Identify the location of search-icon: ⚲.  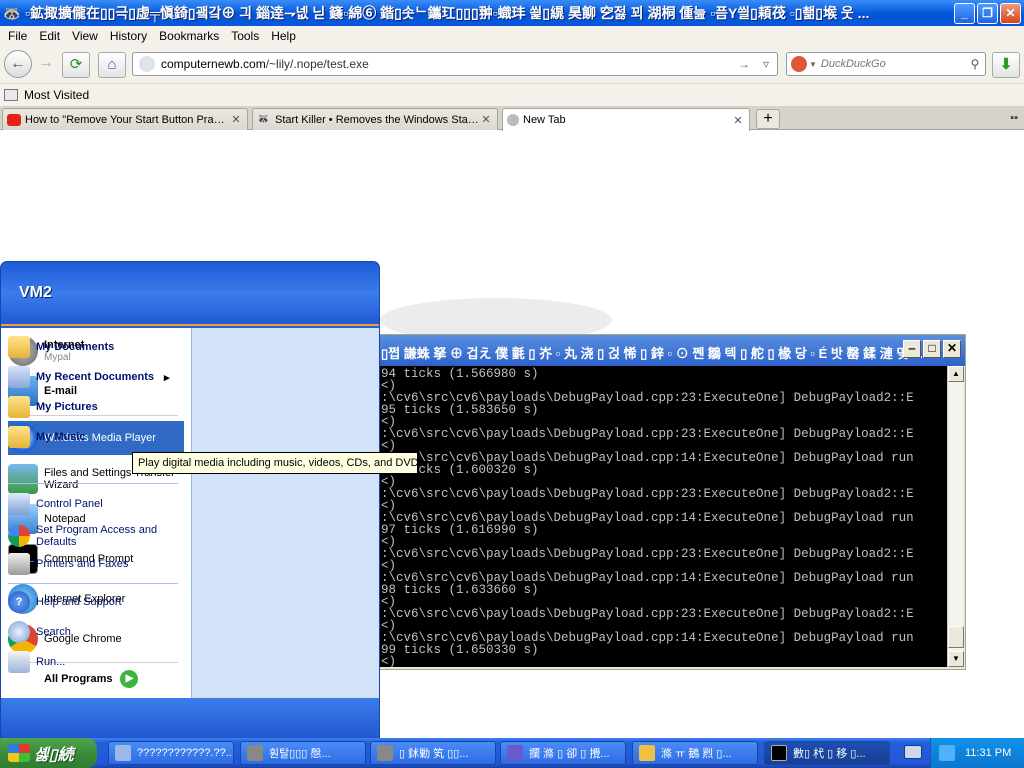
(975, 64).